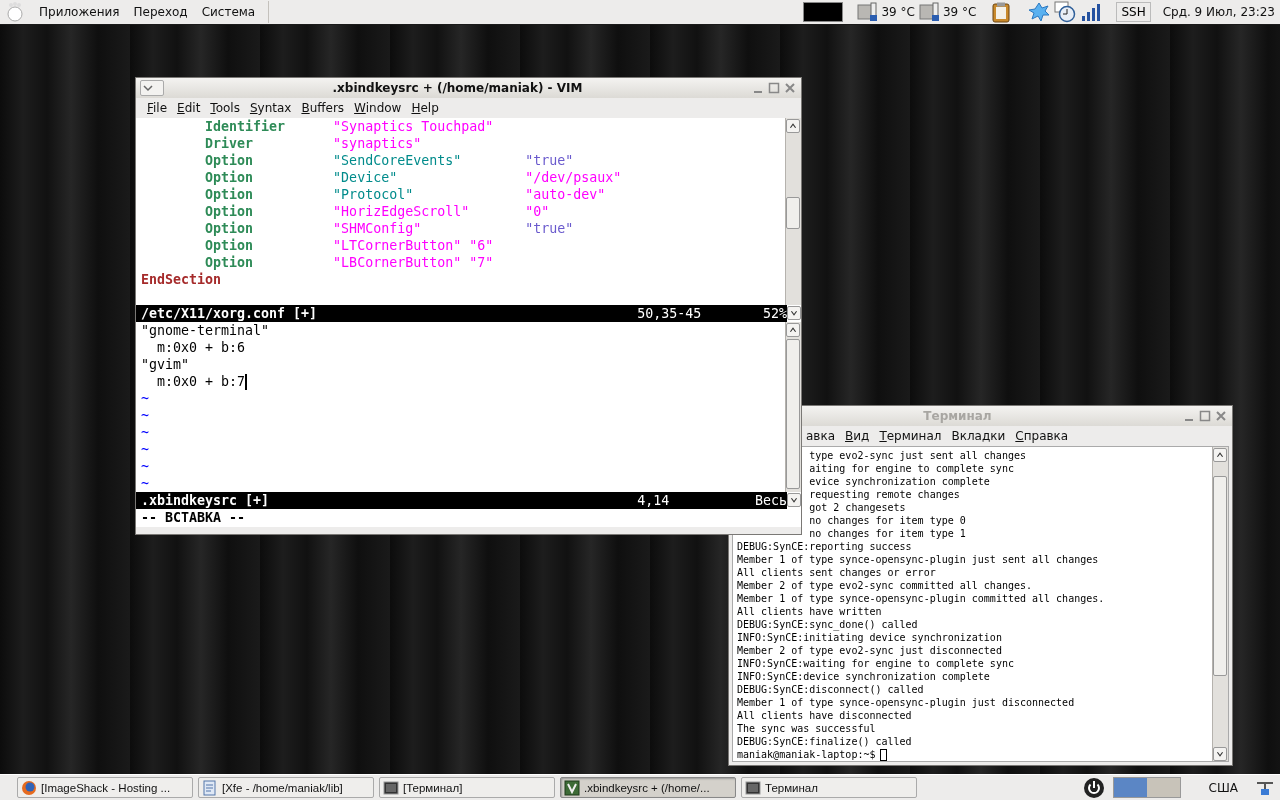 Image resolution: width=1280 pixels, height=800 pixels. I want to click on value-literal: "true", so click(549, 160).